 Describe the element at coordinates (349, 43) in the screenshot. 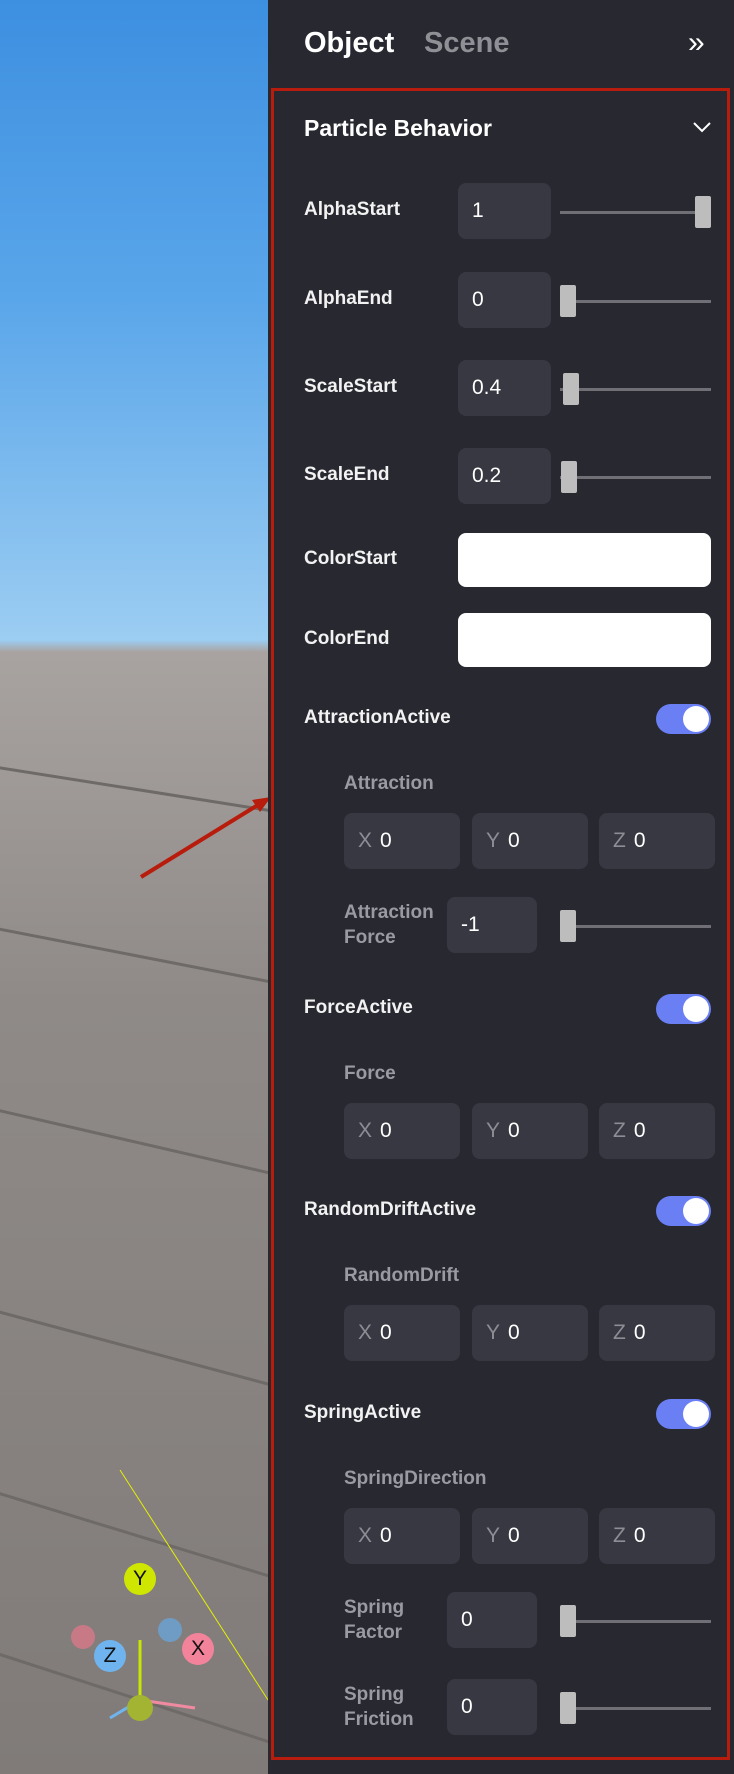

I see `tab-object: Object` at that location.